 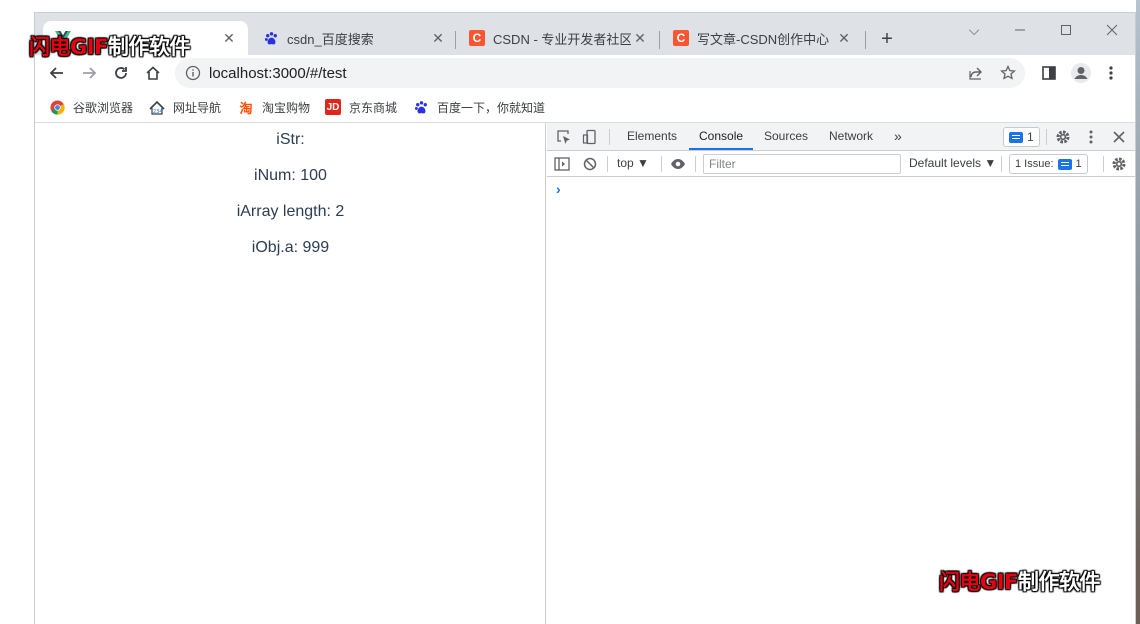 I want to click on bookmark-baidu: 百度一下，你就知道, so click(x=479, y=107).